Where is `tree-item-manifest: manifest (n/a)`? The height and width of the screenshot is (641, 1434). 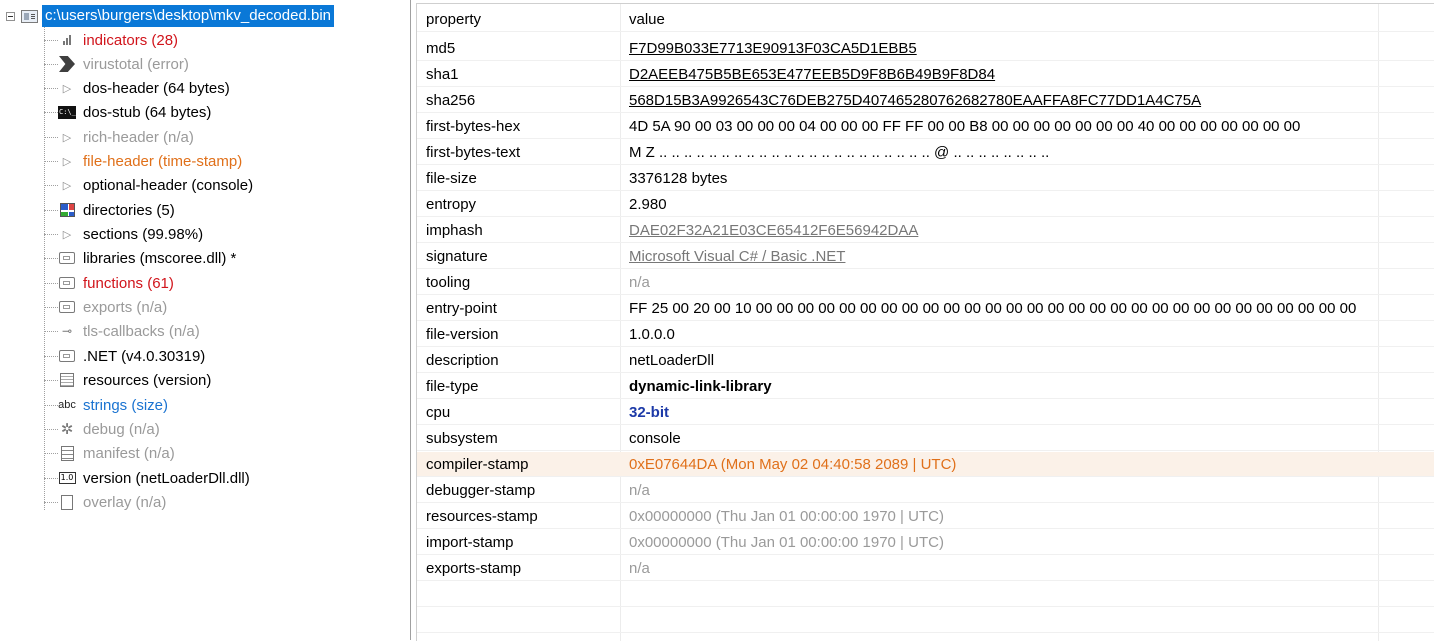
tree-item-manifest: manifest (n/a) is located at coordinates (109, 453).